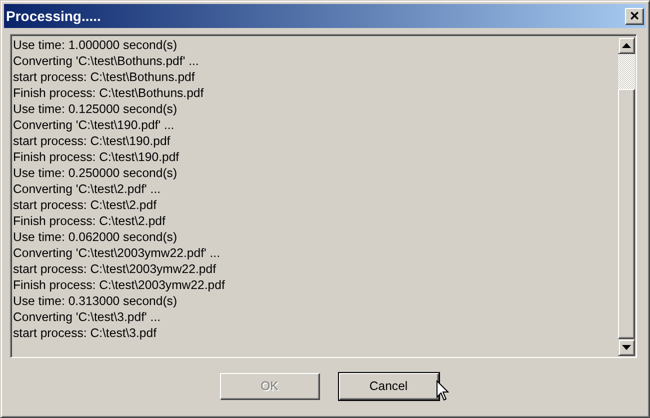 The width and height of the screenshot is (650, 418). Describe the element at coordinates (442, 391) in the screenshot. I see `mouse-pointer-icon` at that location.